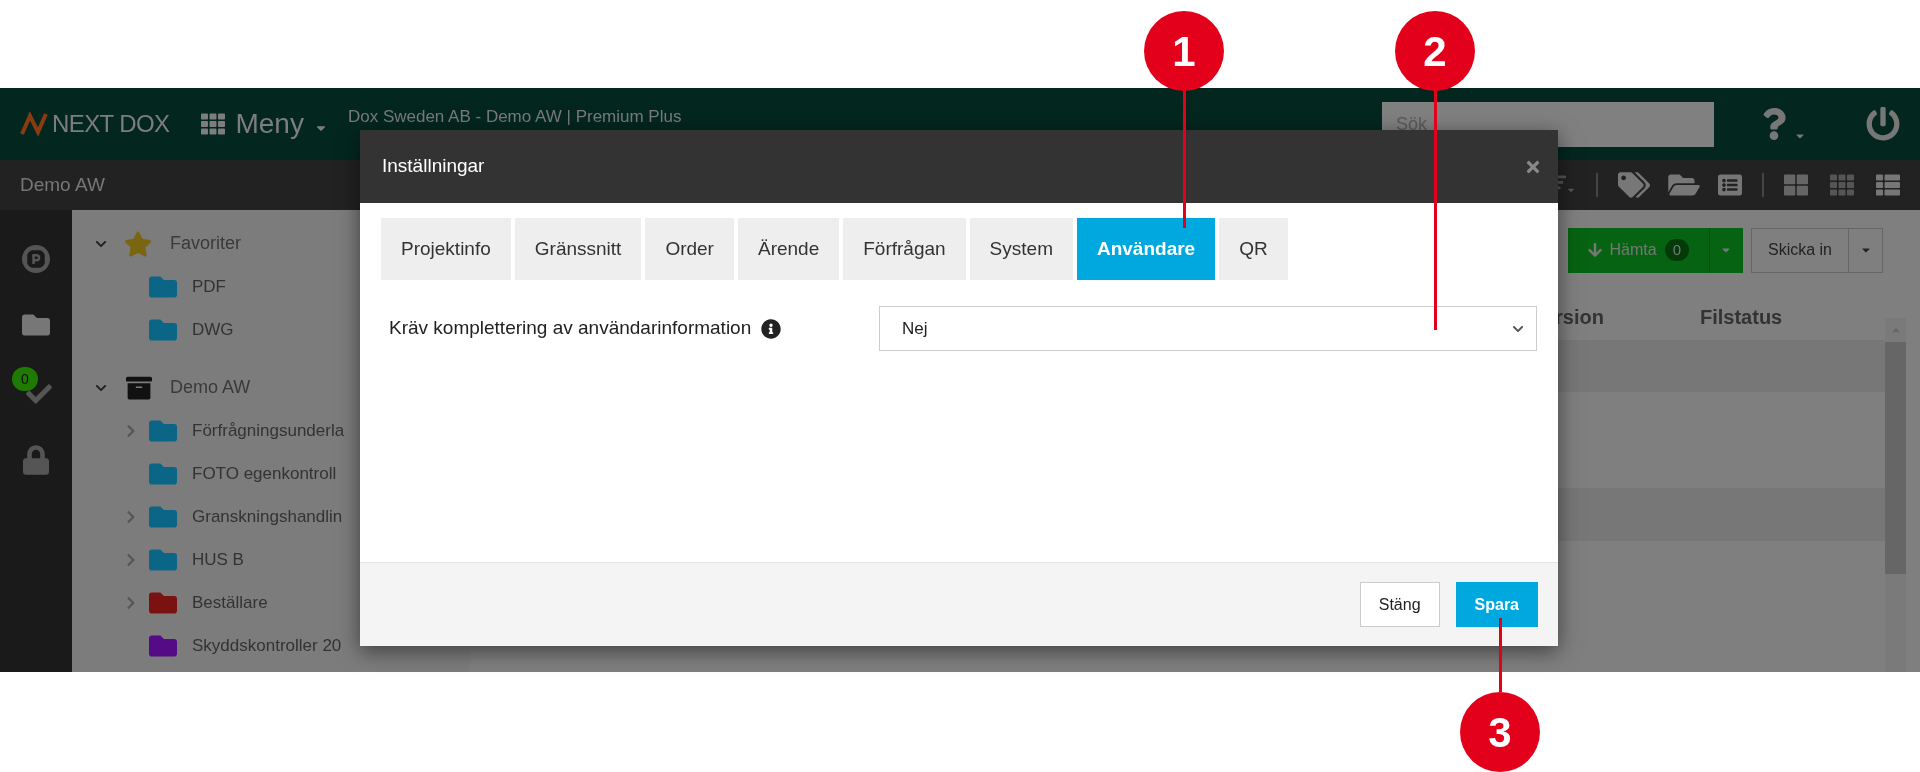 The height and width of the screenshot is (772, 1920). I want to click on tree-item: PDF, so click(209, 286).